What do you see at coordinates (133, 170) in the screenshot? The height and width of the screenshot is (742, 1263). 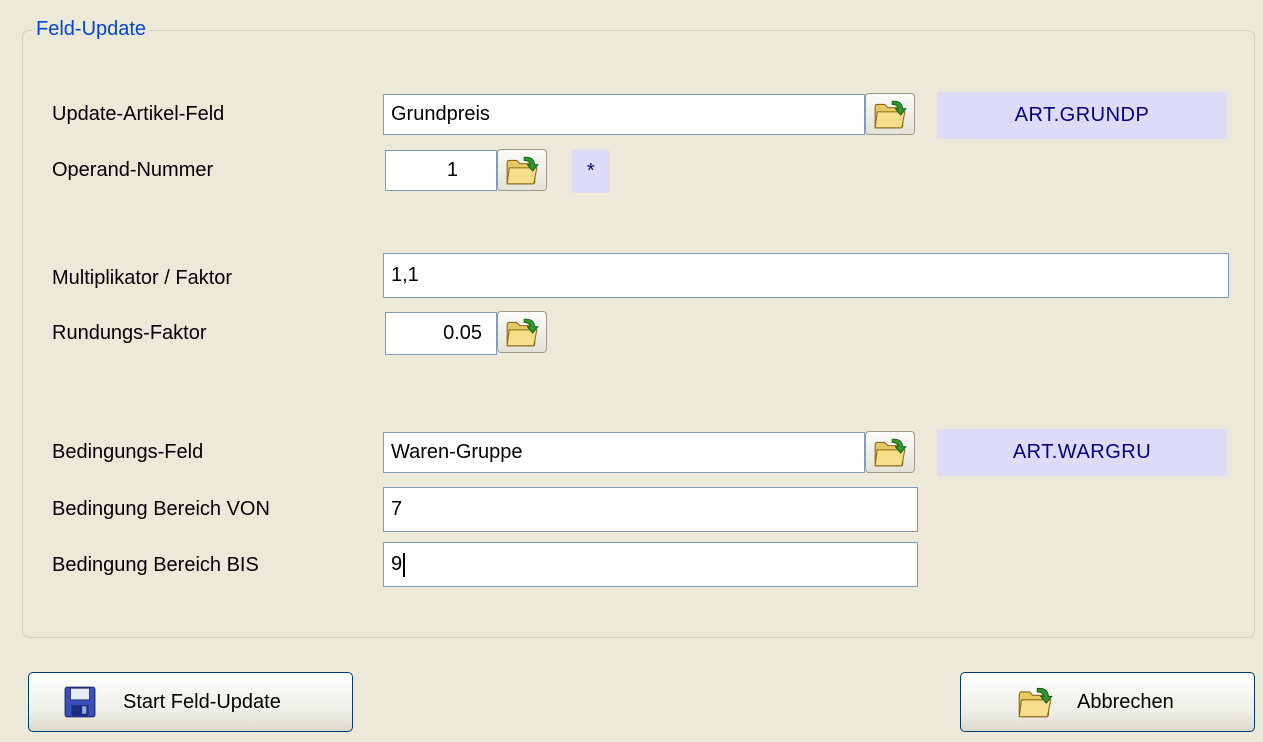 I see `operand-label: Operand-Nummer` at bounding box center [133, 170].